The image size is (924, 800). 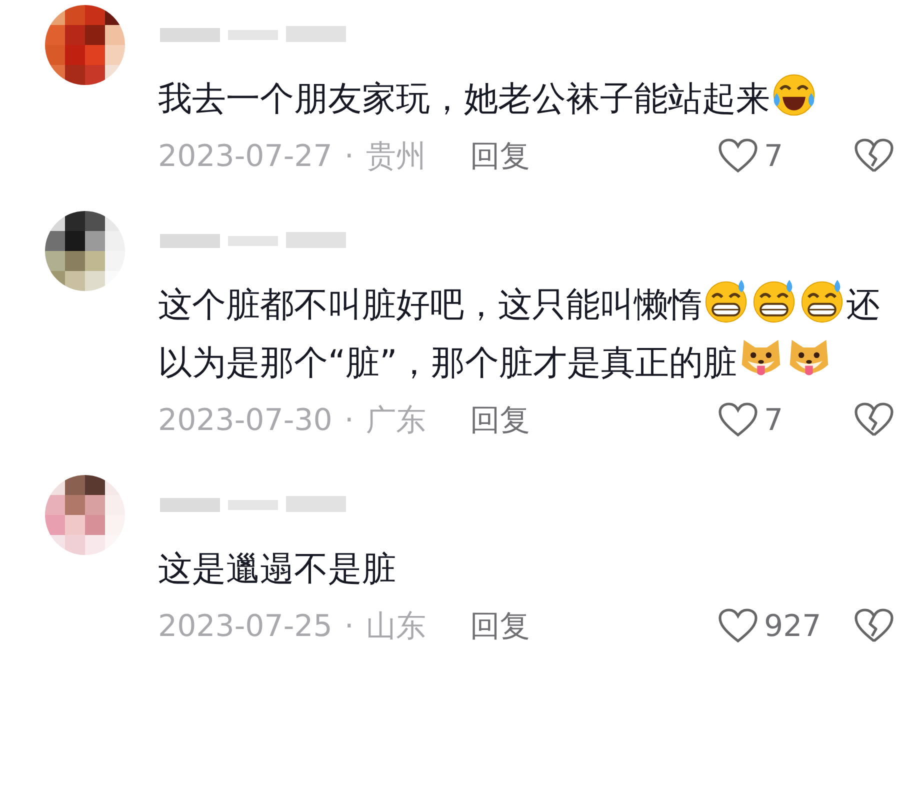 I want to click on comment-date: 2023-07-30, so click(x=245, y=420).